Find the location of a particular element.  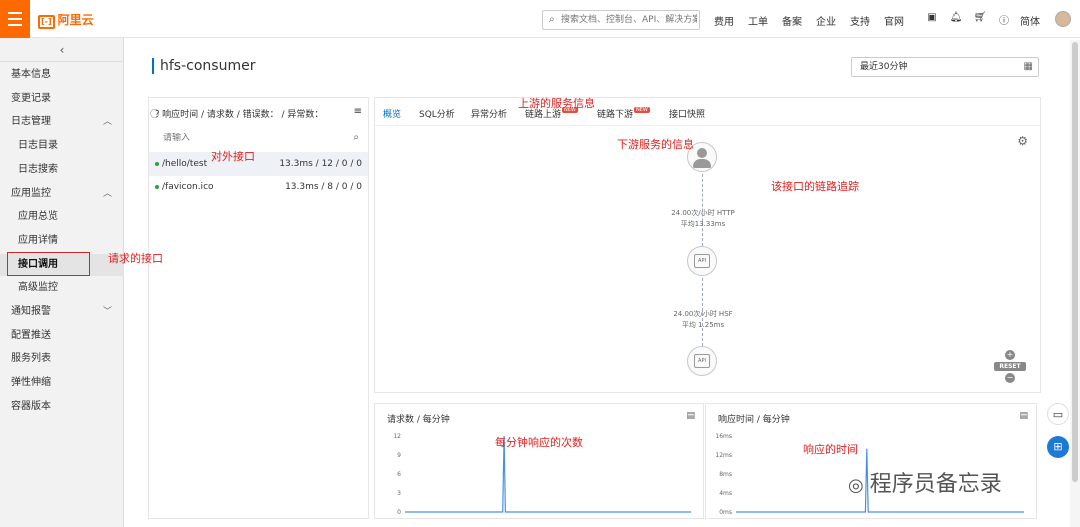

language-switch: 简体 is located at coordinates (1030, 20).